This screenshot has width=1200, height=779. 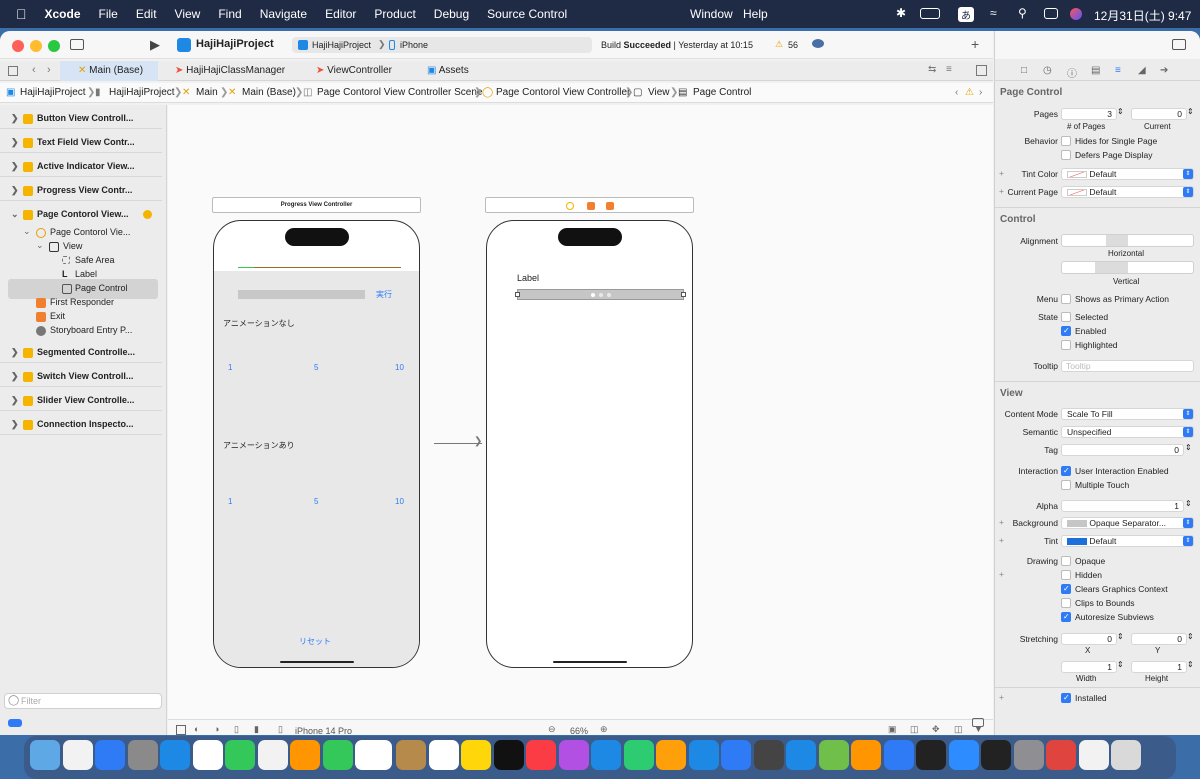 What do you see at coordinates (969, 92) in the screenshot?
I see `warning-icon: ⚠` at bounding box center [969, 92].